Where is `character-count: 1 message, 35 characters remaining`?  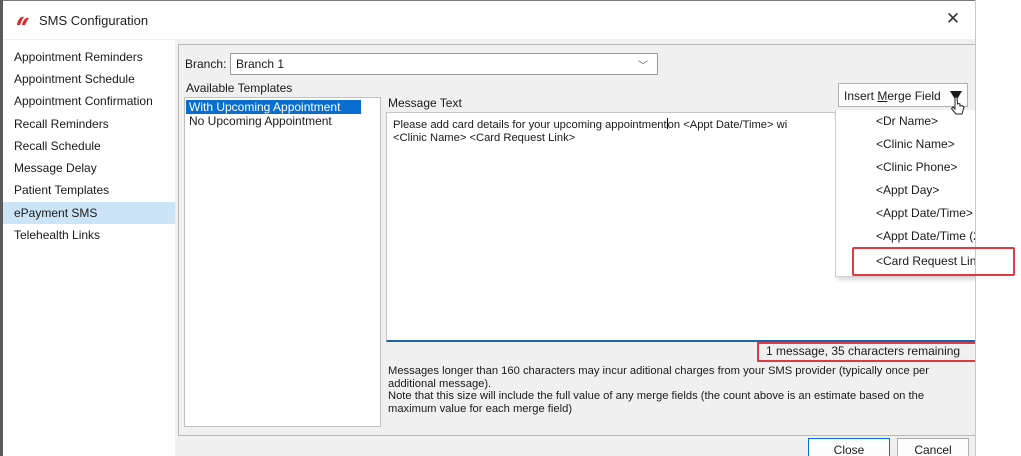 character-count: 1 message, 35 characters remaining is located at coordinates (863, 351).